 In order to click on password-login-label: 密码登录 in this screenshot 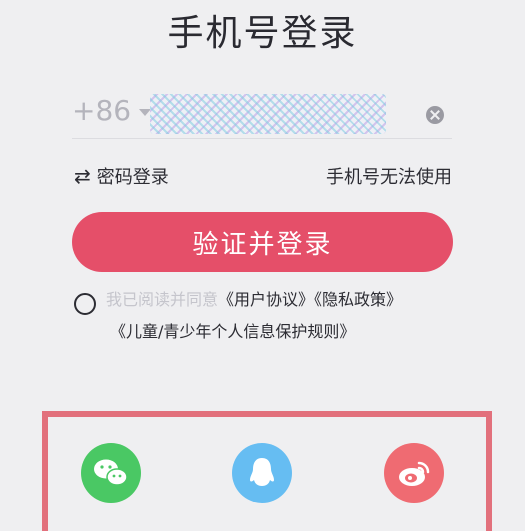, I will do `click(132, 177)`.